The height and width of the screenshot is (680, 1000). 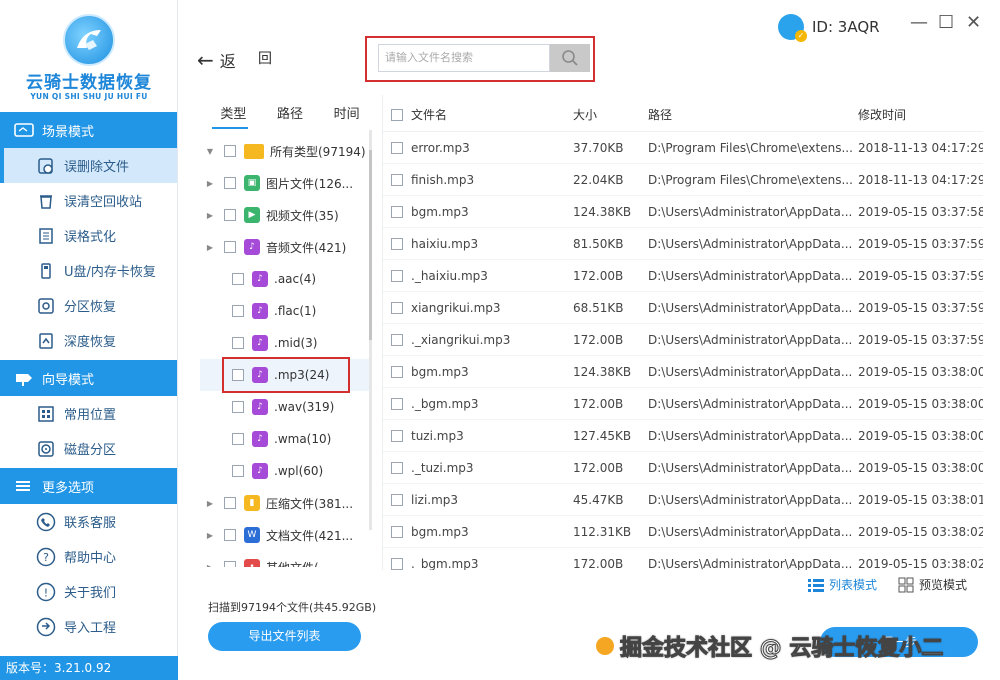 I want to click on folder-icon, so click(x=254, y=151).